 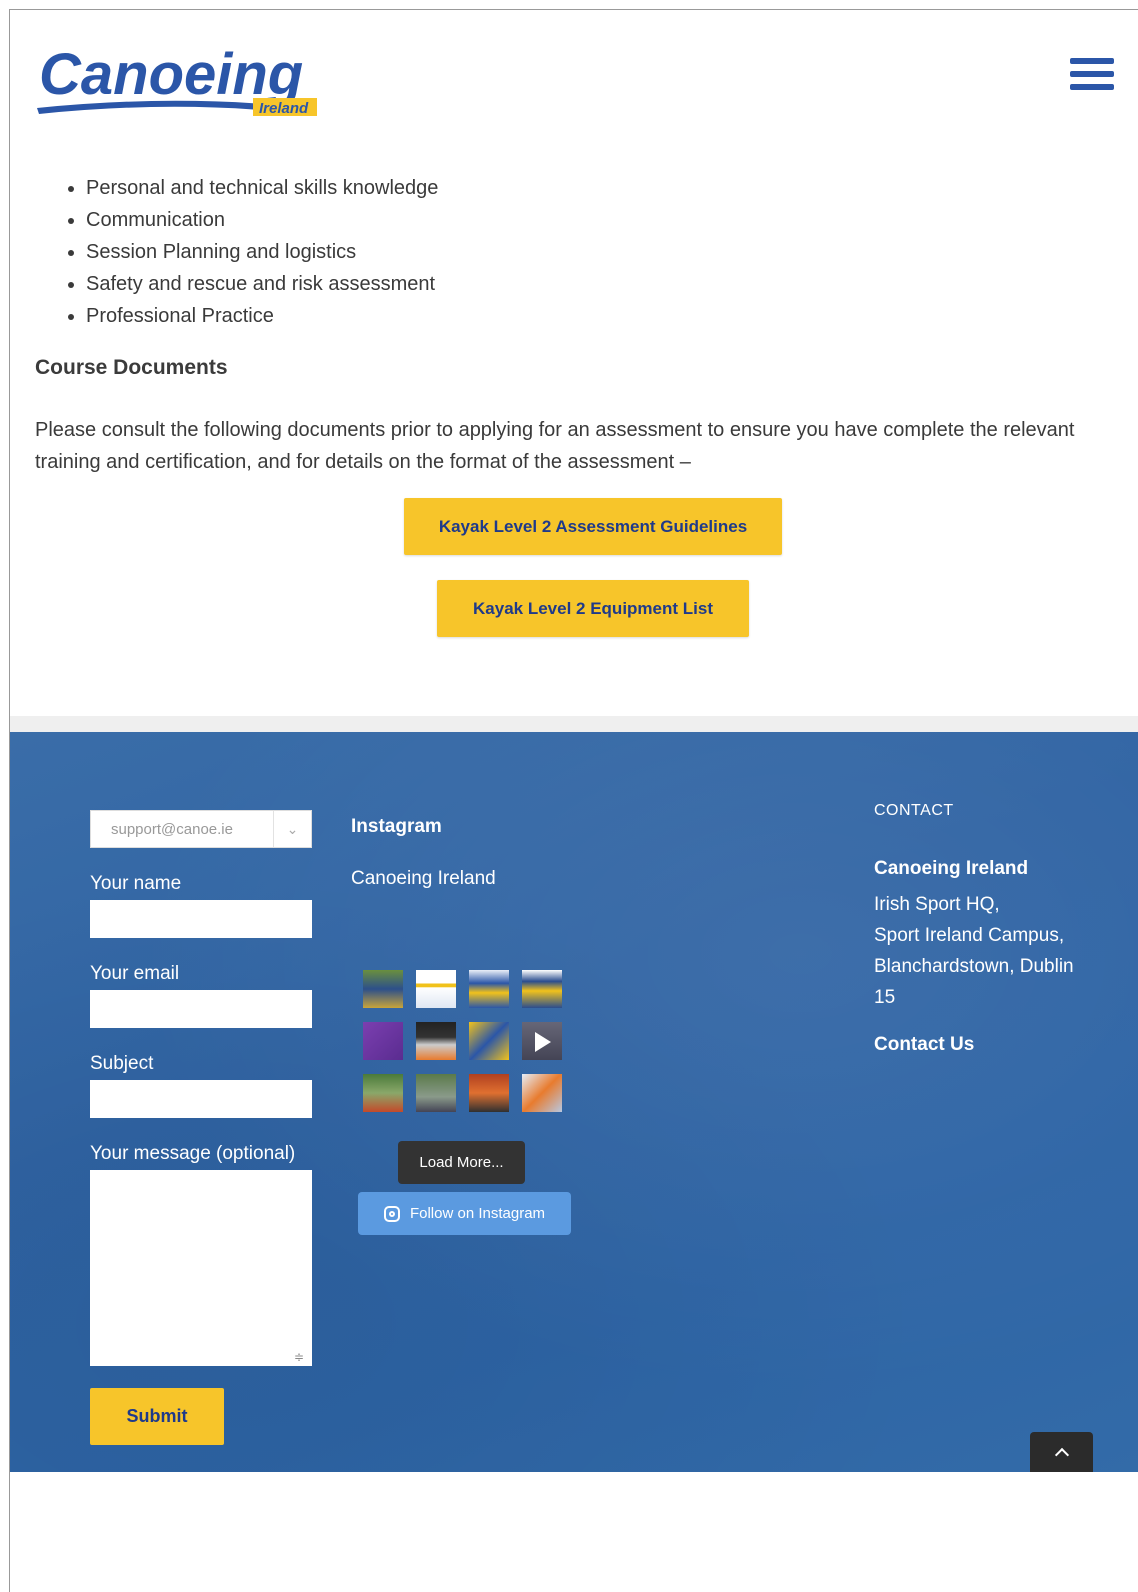 I want to click on instagram-account-name: Canoeing Ireland, so click(x=423, y=879).